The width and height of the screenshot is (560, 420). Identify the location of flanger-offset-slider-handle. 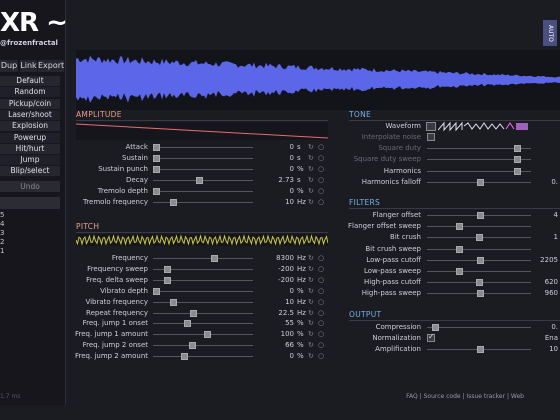
(481, 215).